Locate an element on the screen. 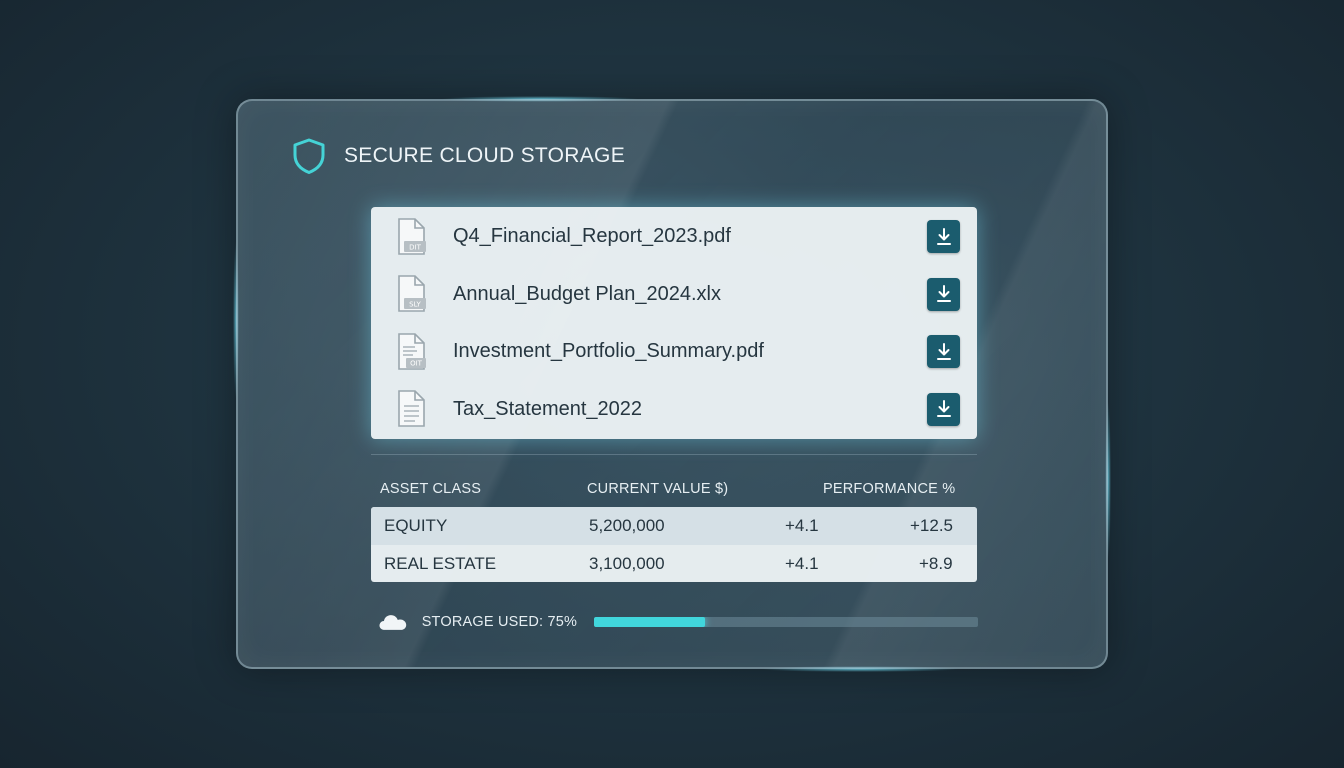  cloud-icon is located at coordinates (393, 622).